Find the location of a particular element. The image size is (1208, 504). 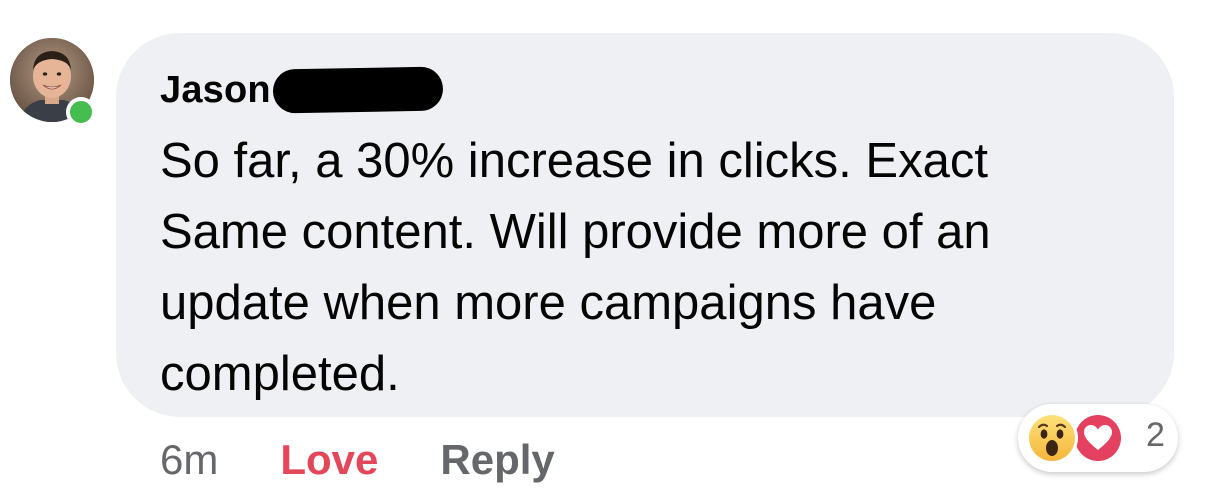

reactions-summary: 2 is located at coordinates (1098, 438).